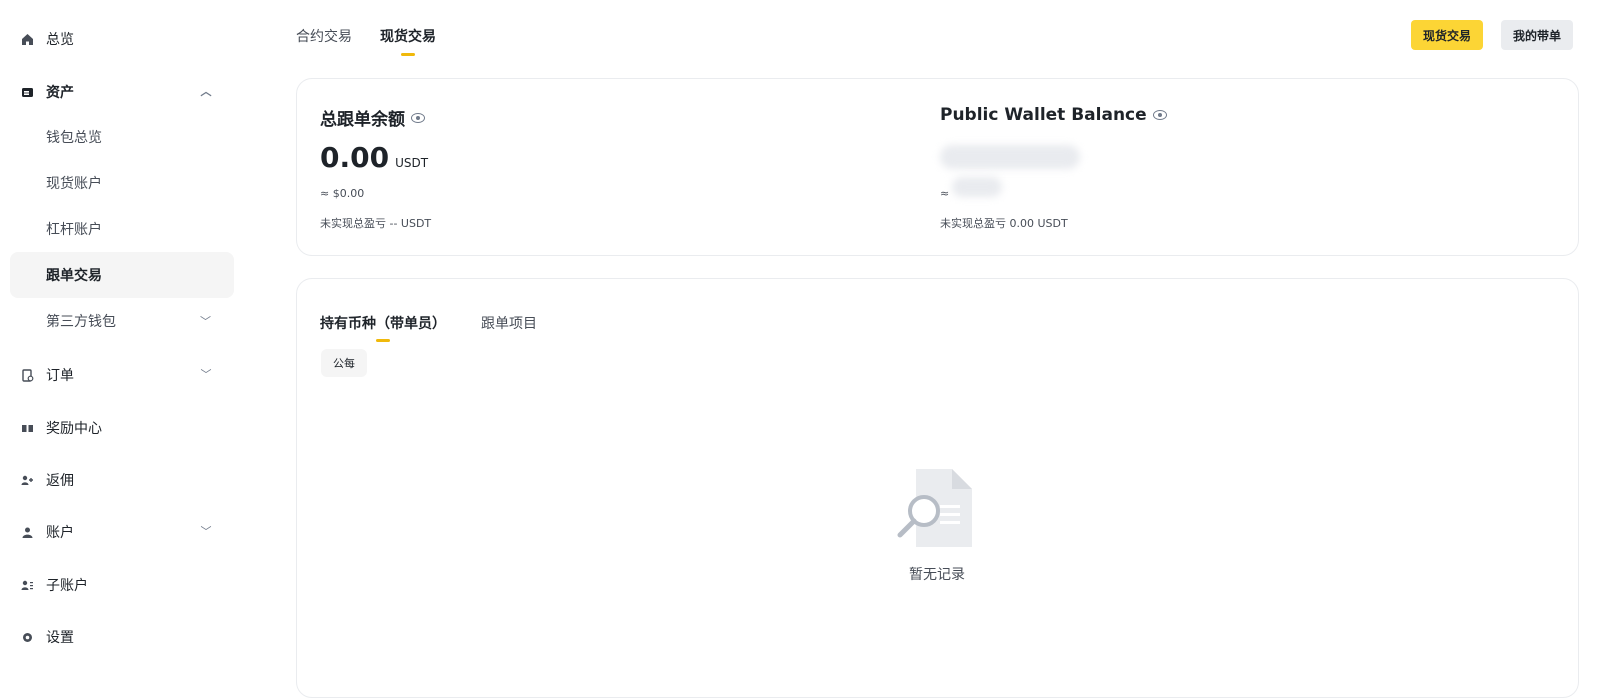 The width and height of the screenshot is (1600, 698). I want to click on sidebar-subitem-label: 跟单交易, so click(74, 276).